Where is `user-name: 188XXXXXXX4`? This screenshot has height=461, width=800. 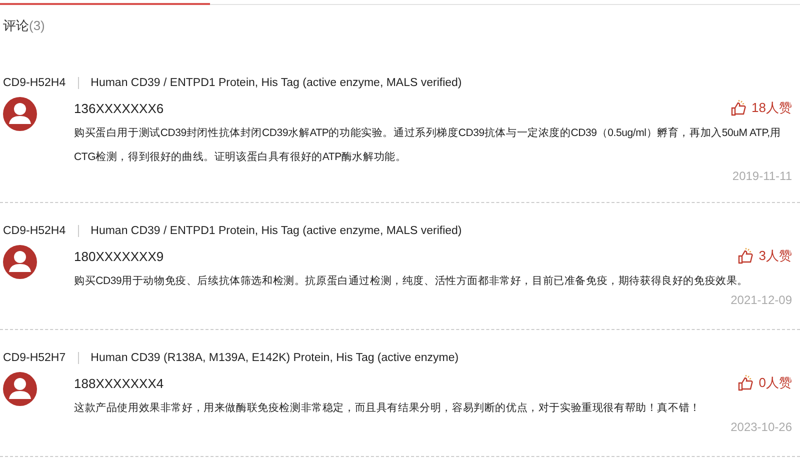
user-name: 188XXXXXXX4 is located at coordinates (119, 383).